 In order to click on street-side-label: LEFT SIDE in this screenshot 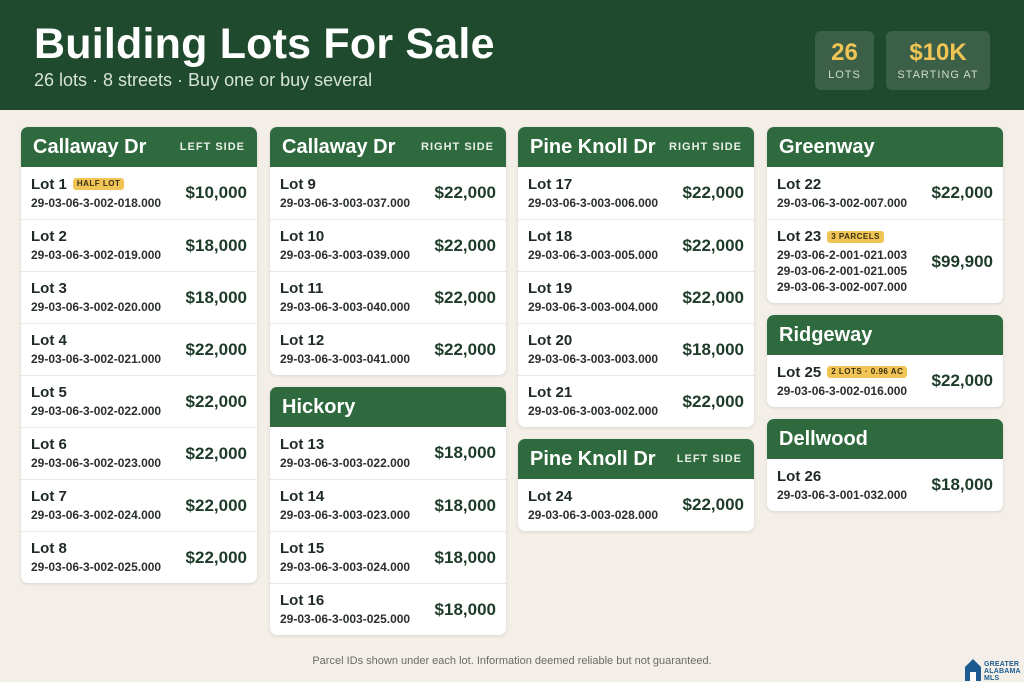, I will do `click(212, 147)`.